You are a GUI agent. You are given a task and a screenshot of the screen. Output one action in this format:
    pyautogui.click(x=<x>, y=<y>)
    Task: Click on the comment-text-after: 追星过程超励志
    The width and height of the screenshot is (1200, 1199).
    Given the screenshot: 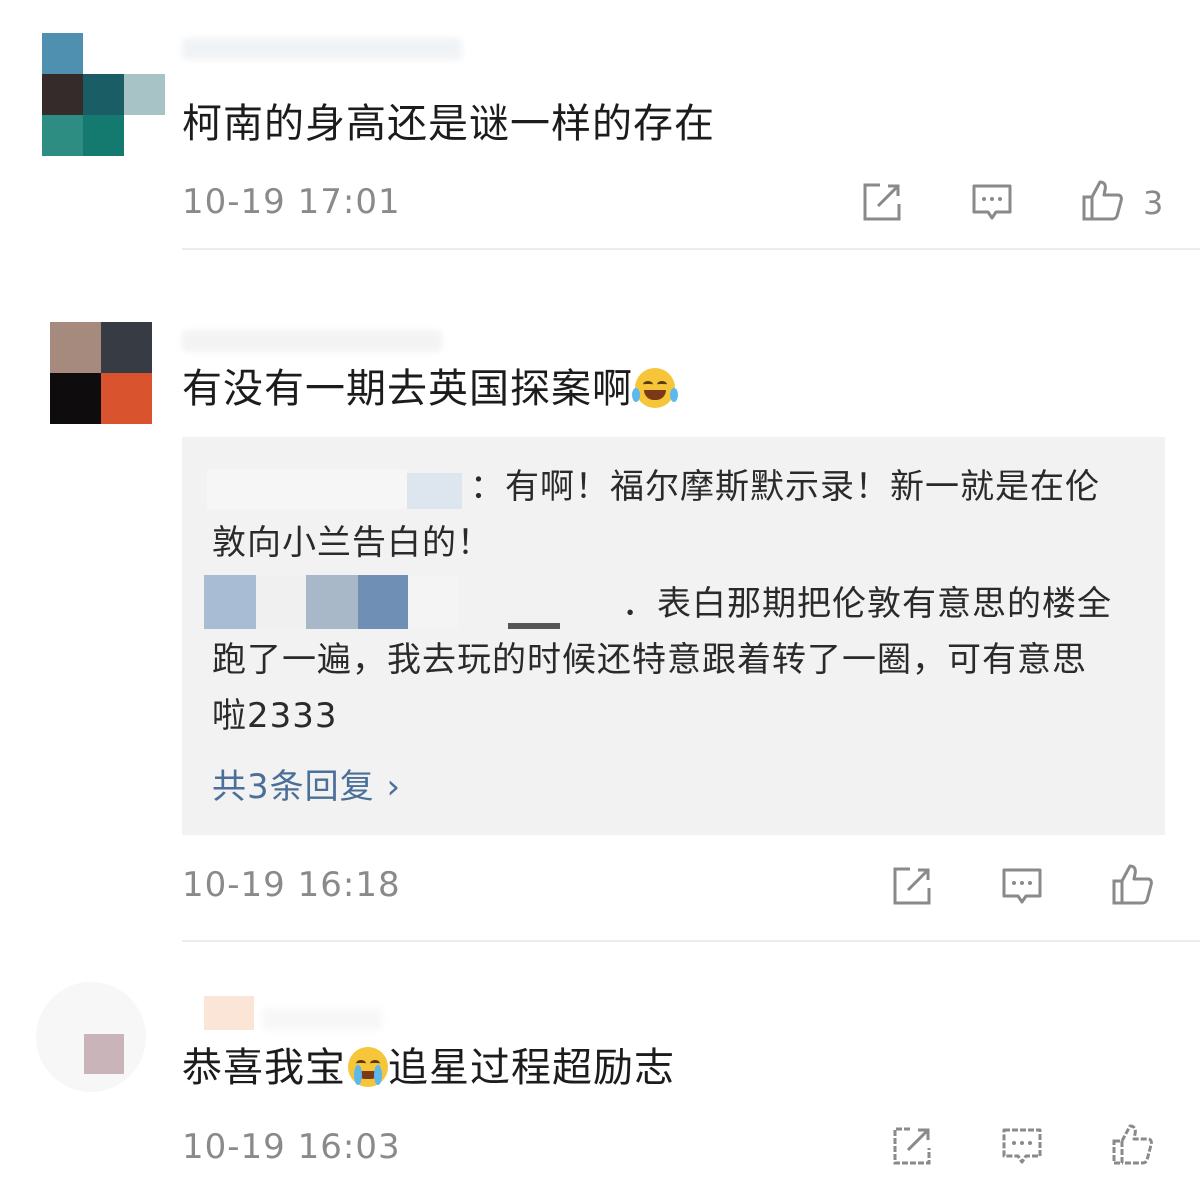 What is the action you would take?
    pyautogui.click(x=531, y=1068)
    